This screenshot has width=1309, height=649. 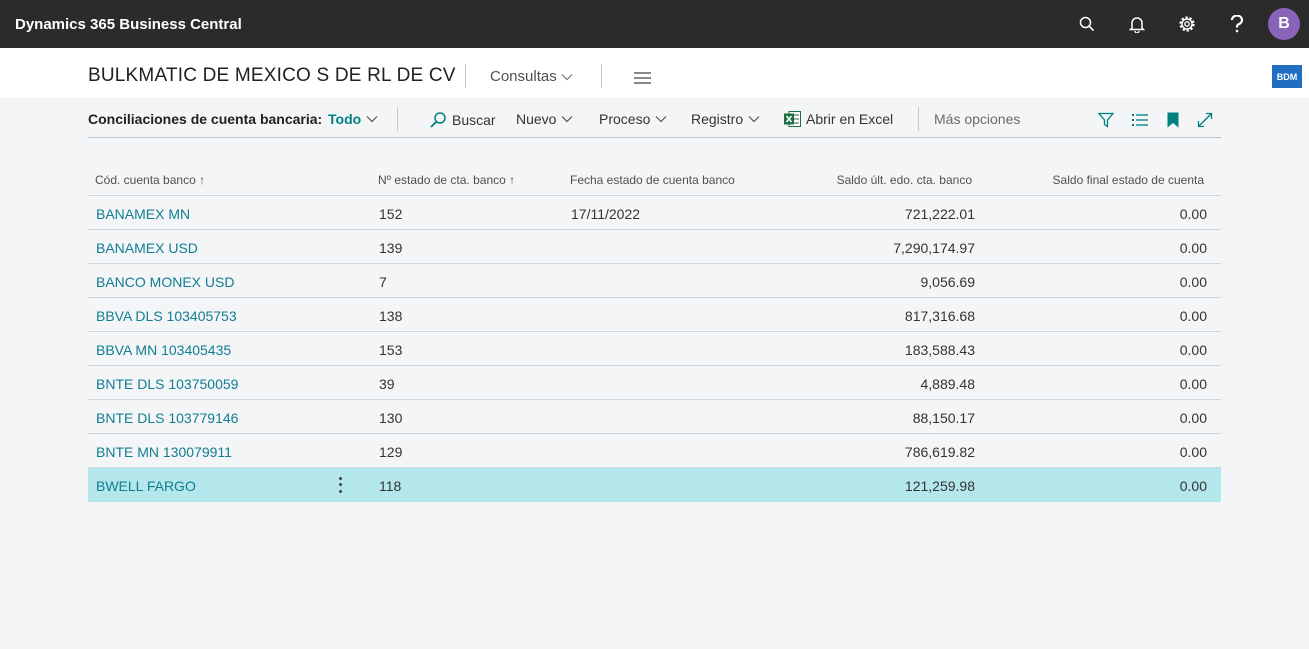 What do you see at coordinates (164, 452) in the screenshot?
I see `bank-code-link: BNTE MN 130079911` at bounding box center [164, 452].